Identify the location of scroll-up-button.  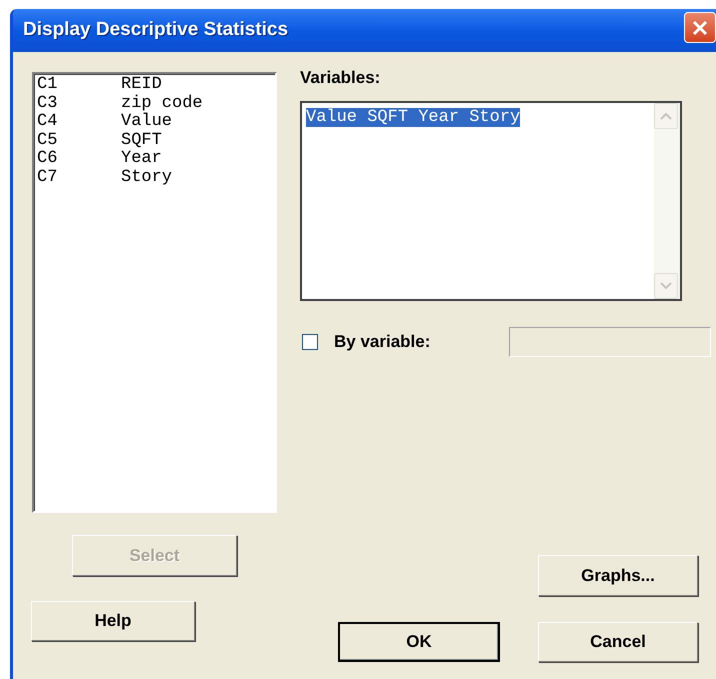
(666, 116).